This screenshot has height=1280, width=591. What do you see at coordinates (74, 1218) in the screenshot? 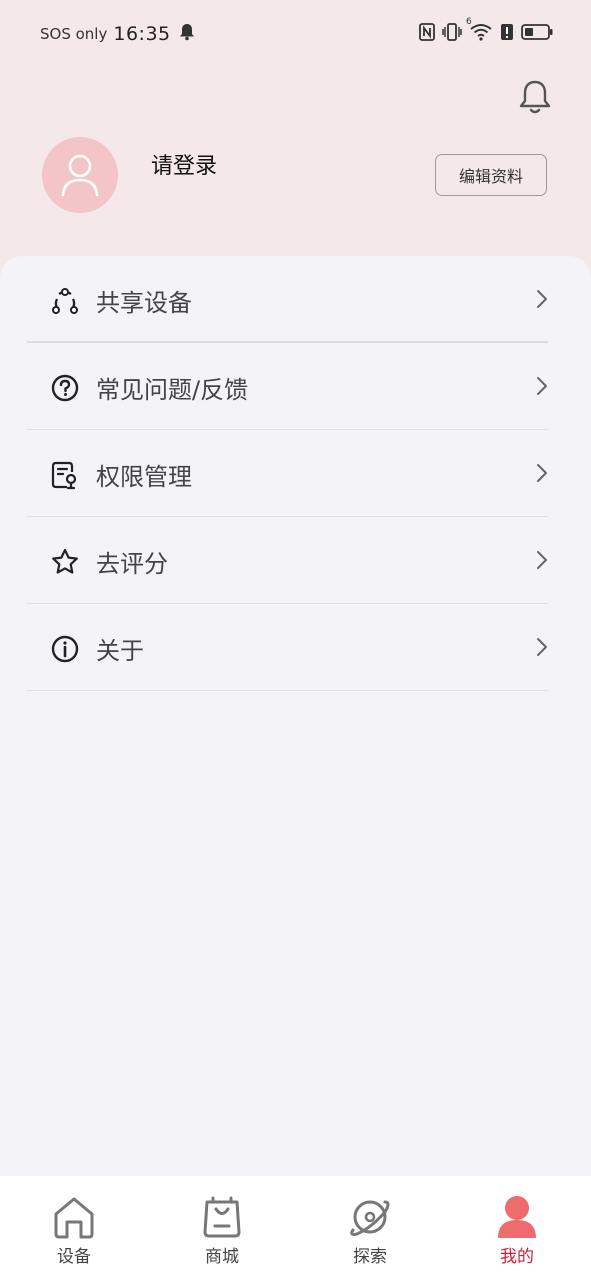
I see `home-icon` at bounding box center [74, 1218].